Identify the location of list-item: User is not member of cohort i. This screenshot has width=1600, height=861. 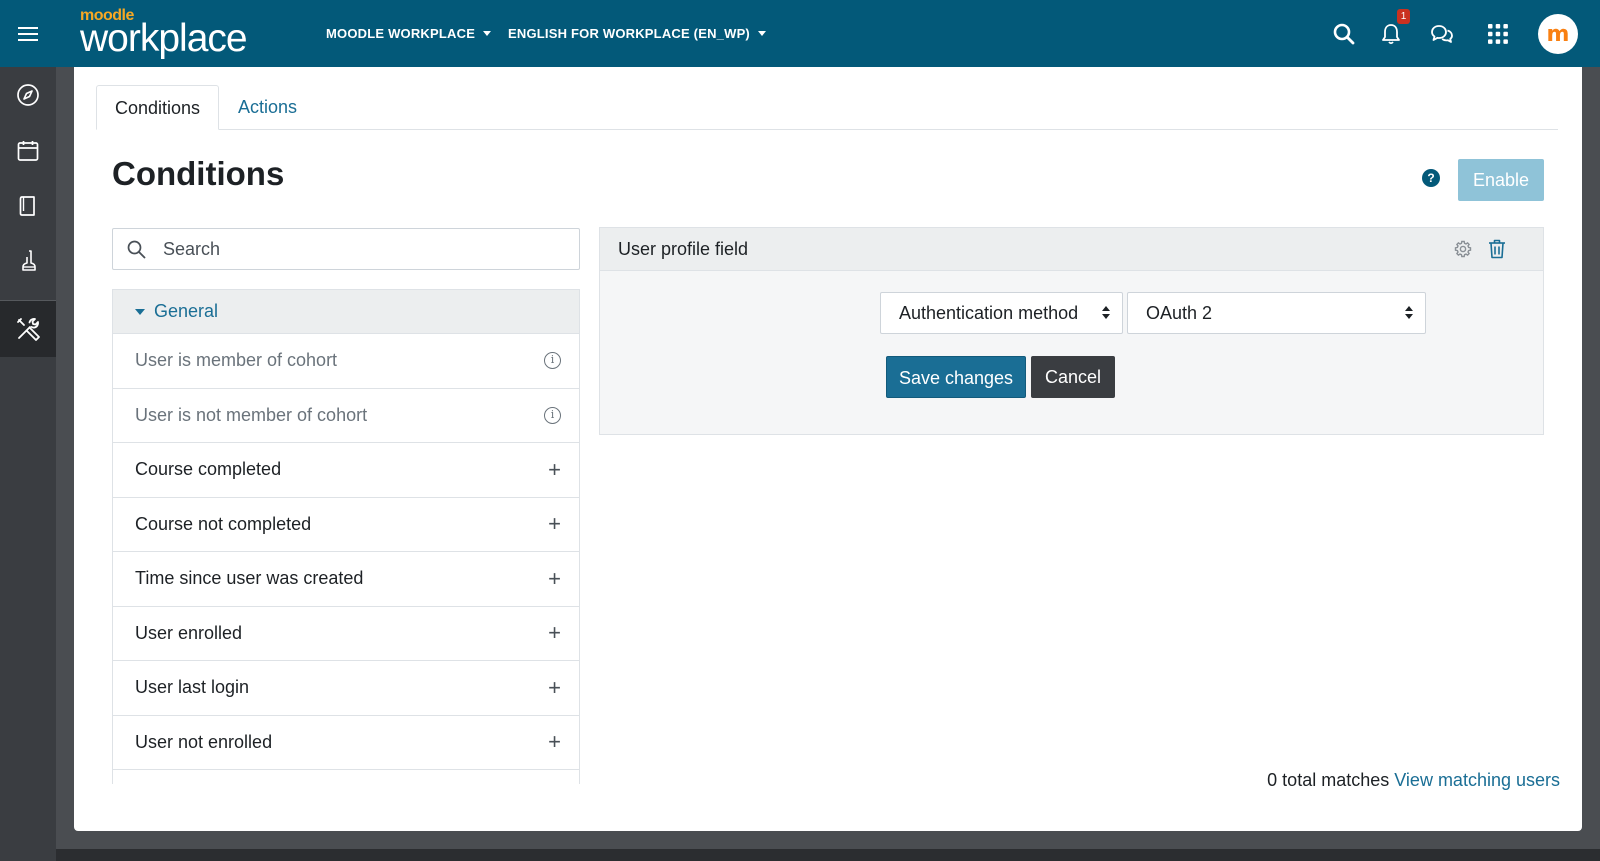
(346, 416).